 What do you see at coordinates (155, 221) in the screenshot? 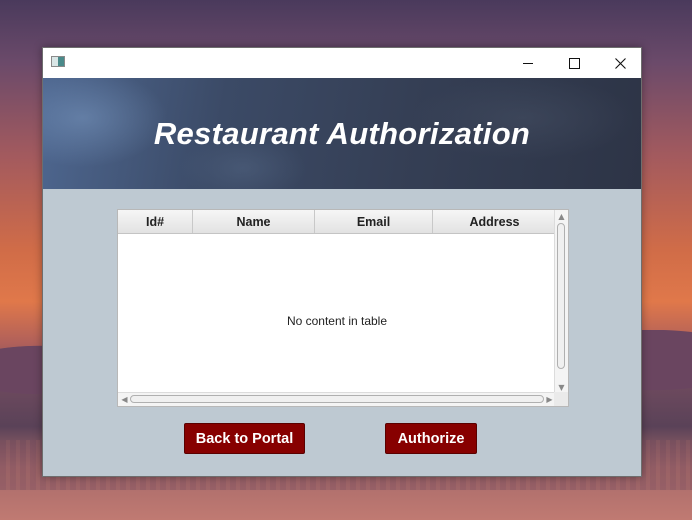
I see `column-header-id: Id#` at bounding box center [155, 221].